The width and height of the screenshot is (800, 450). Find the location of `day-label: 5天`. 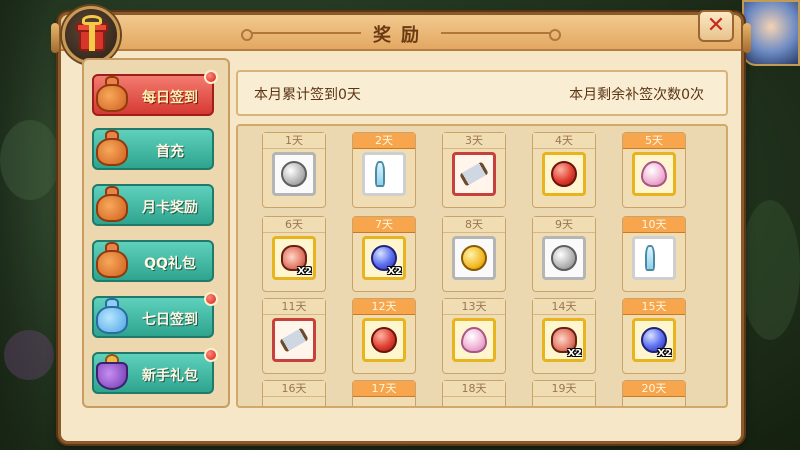

day-label: 5天 is located at coordinates (654, 141).